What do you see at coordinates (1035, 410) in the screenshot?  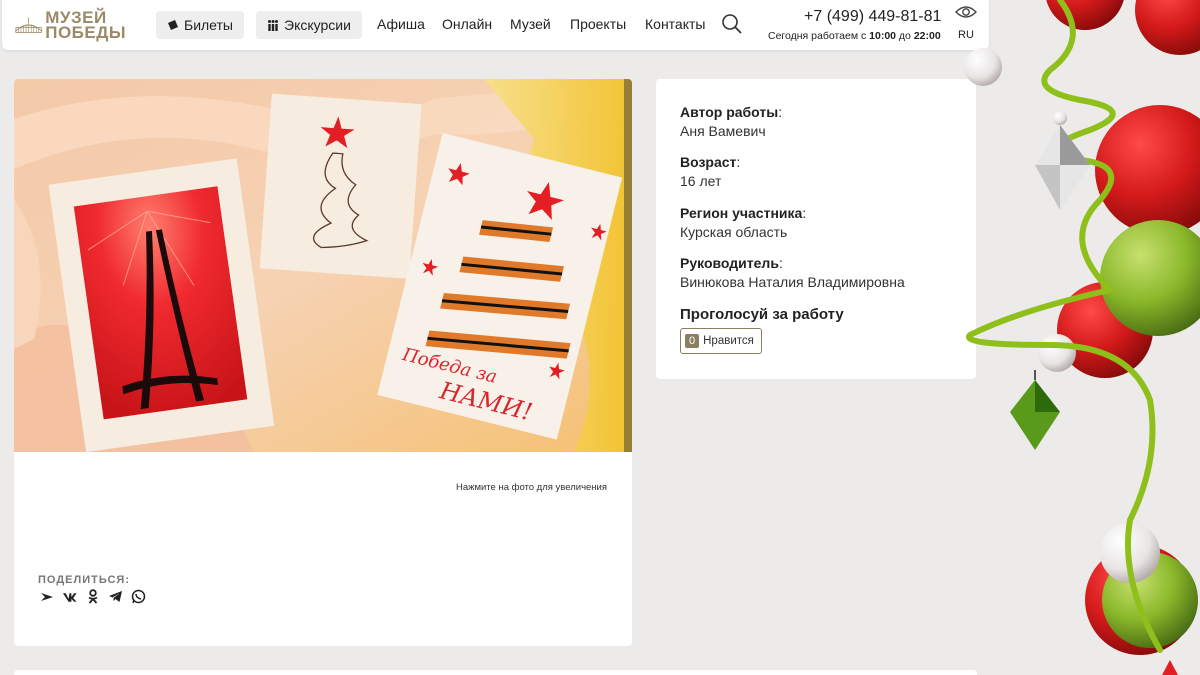 I see `green-crystal-ornament` at bounding box center [1035, 410].